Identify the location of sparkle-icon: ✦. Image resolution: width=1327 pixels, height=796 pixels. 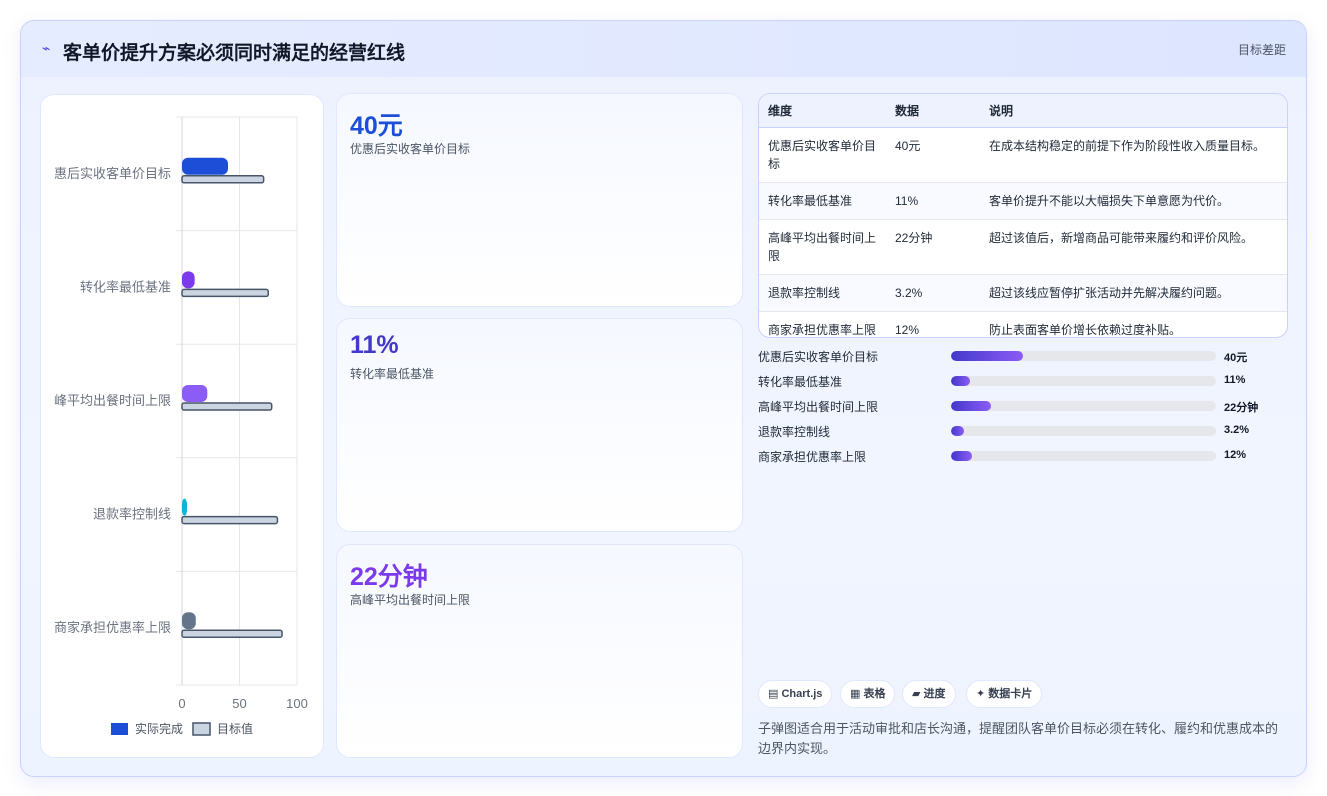
(981, 694).